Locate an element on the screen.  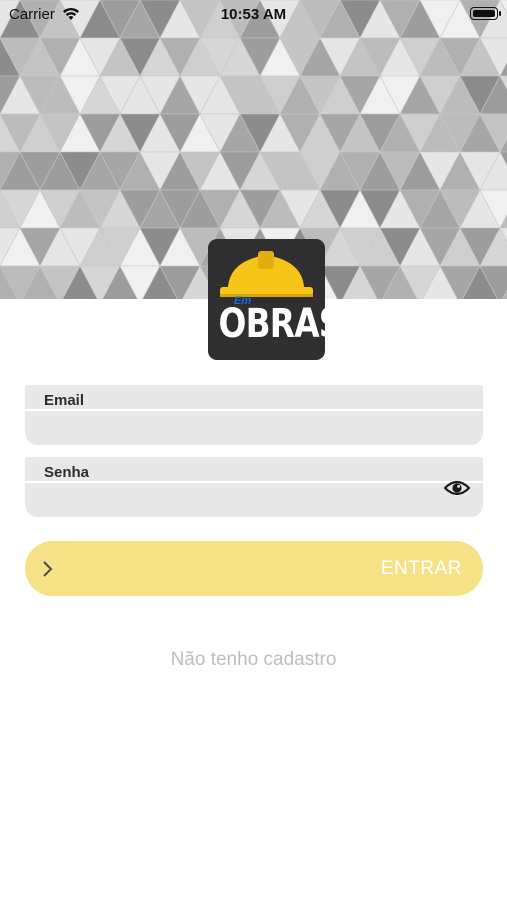
email-label: Email is located at coordinates (64, 400).